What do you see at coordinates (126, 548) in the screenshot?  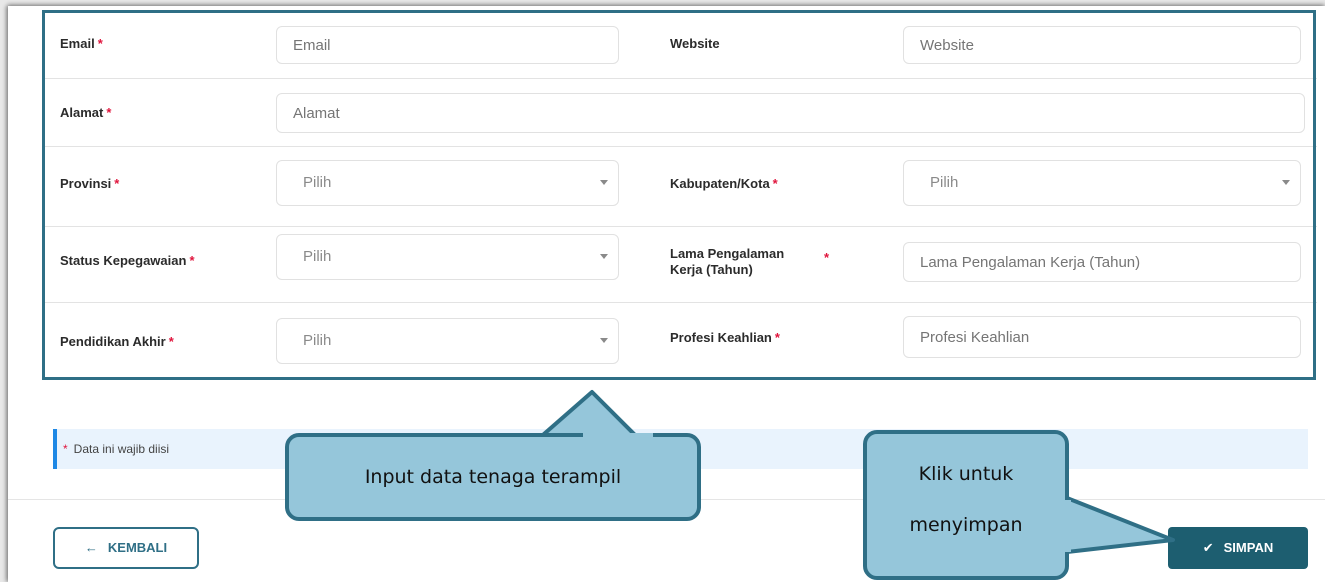 I see `back-button: ← KEMBALI` at bounding box center [126, 548].